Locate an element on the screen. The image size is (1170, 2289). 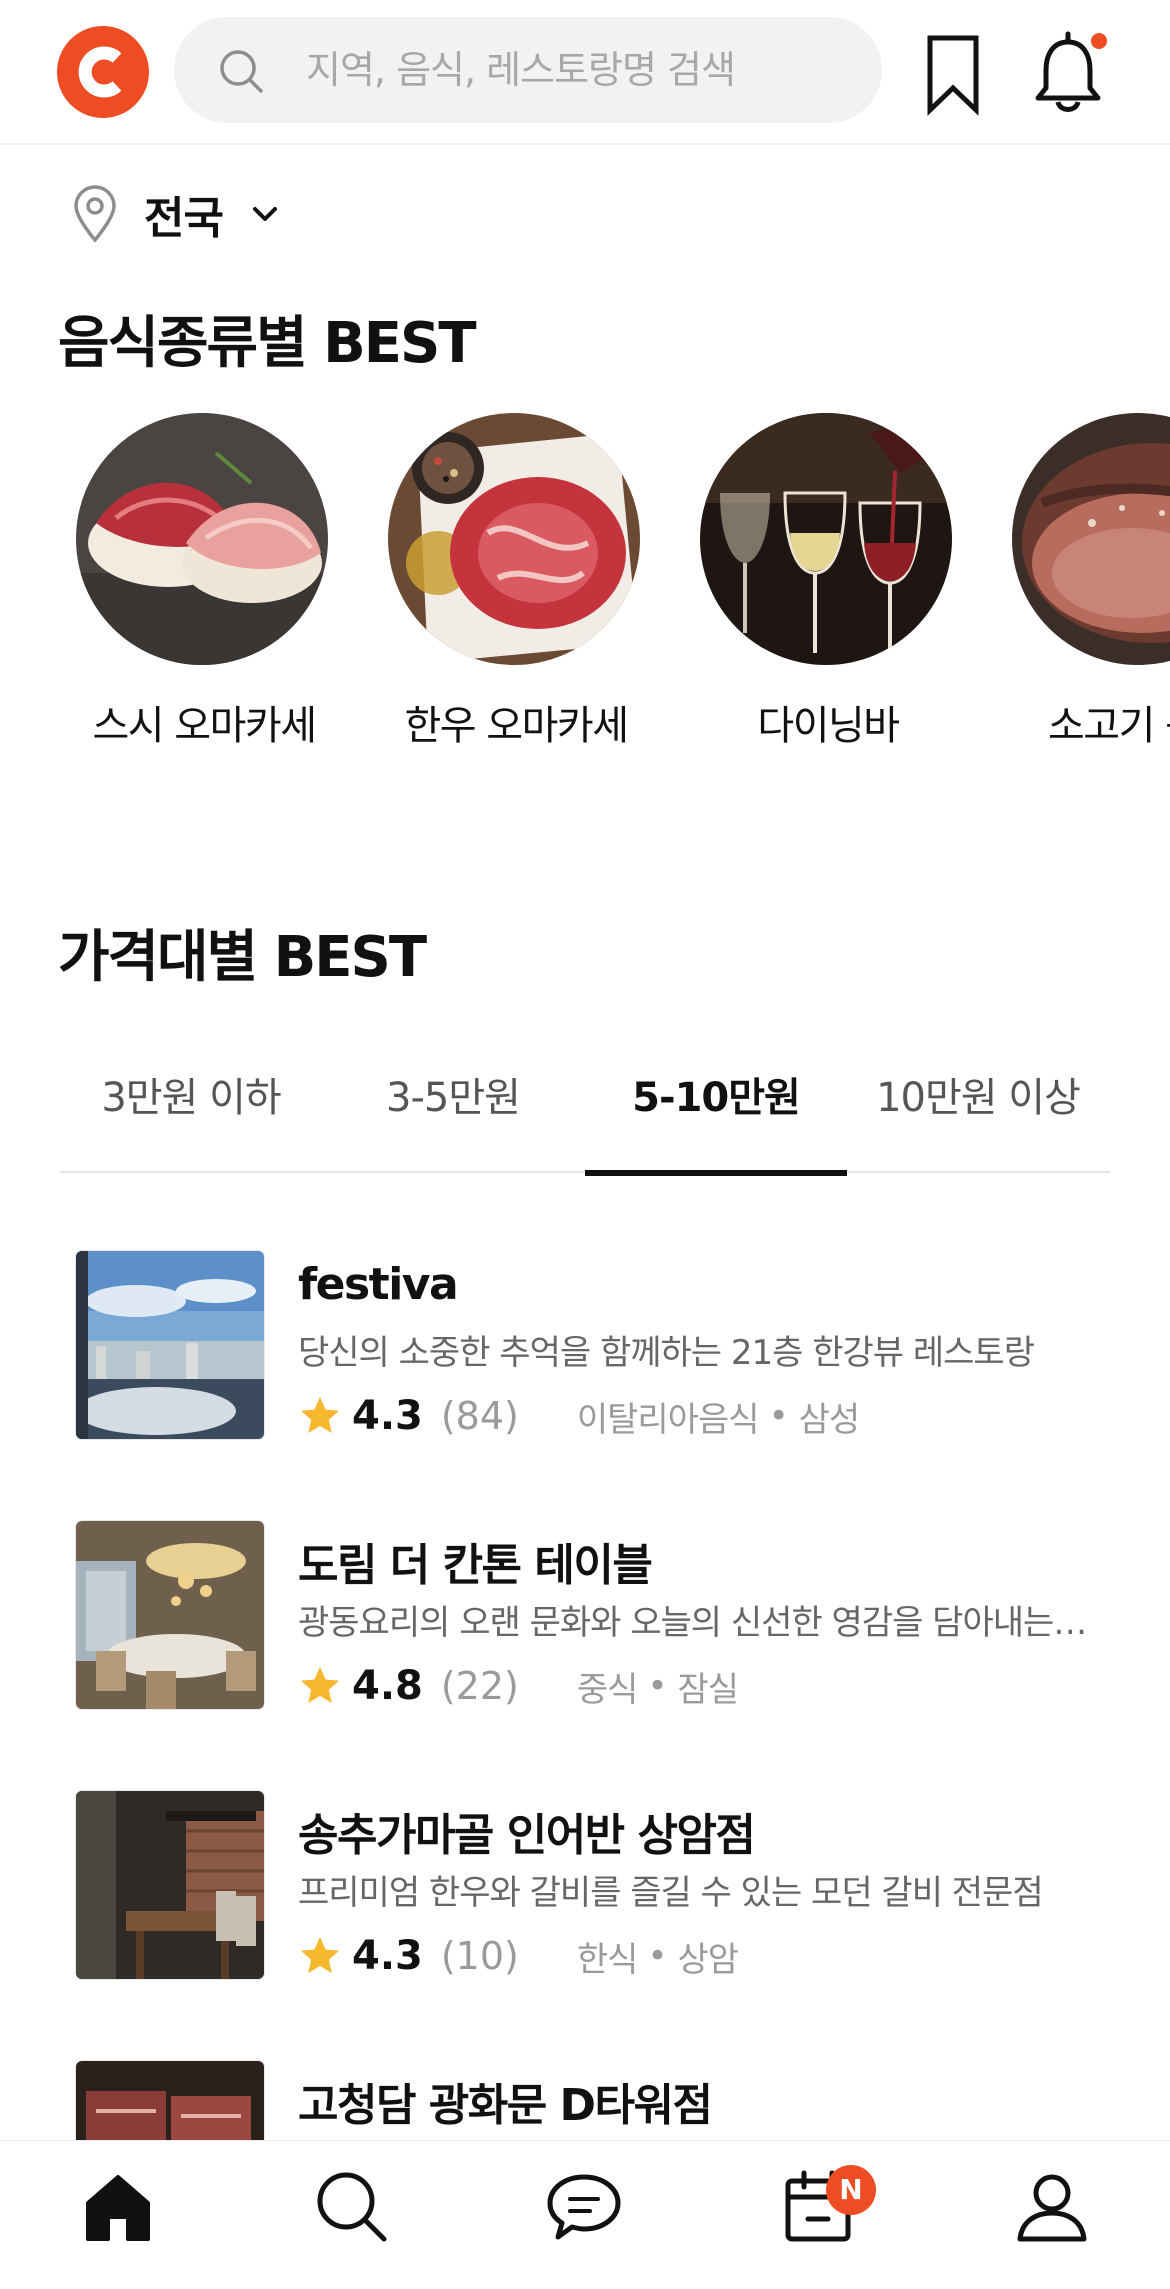
nav-profile is located at coordinates (1052, 2214).